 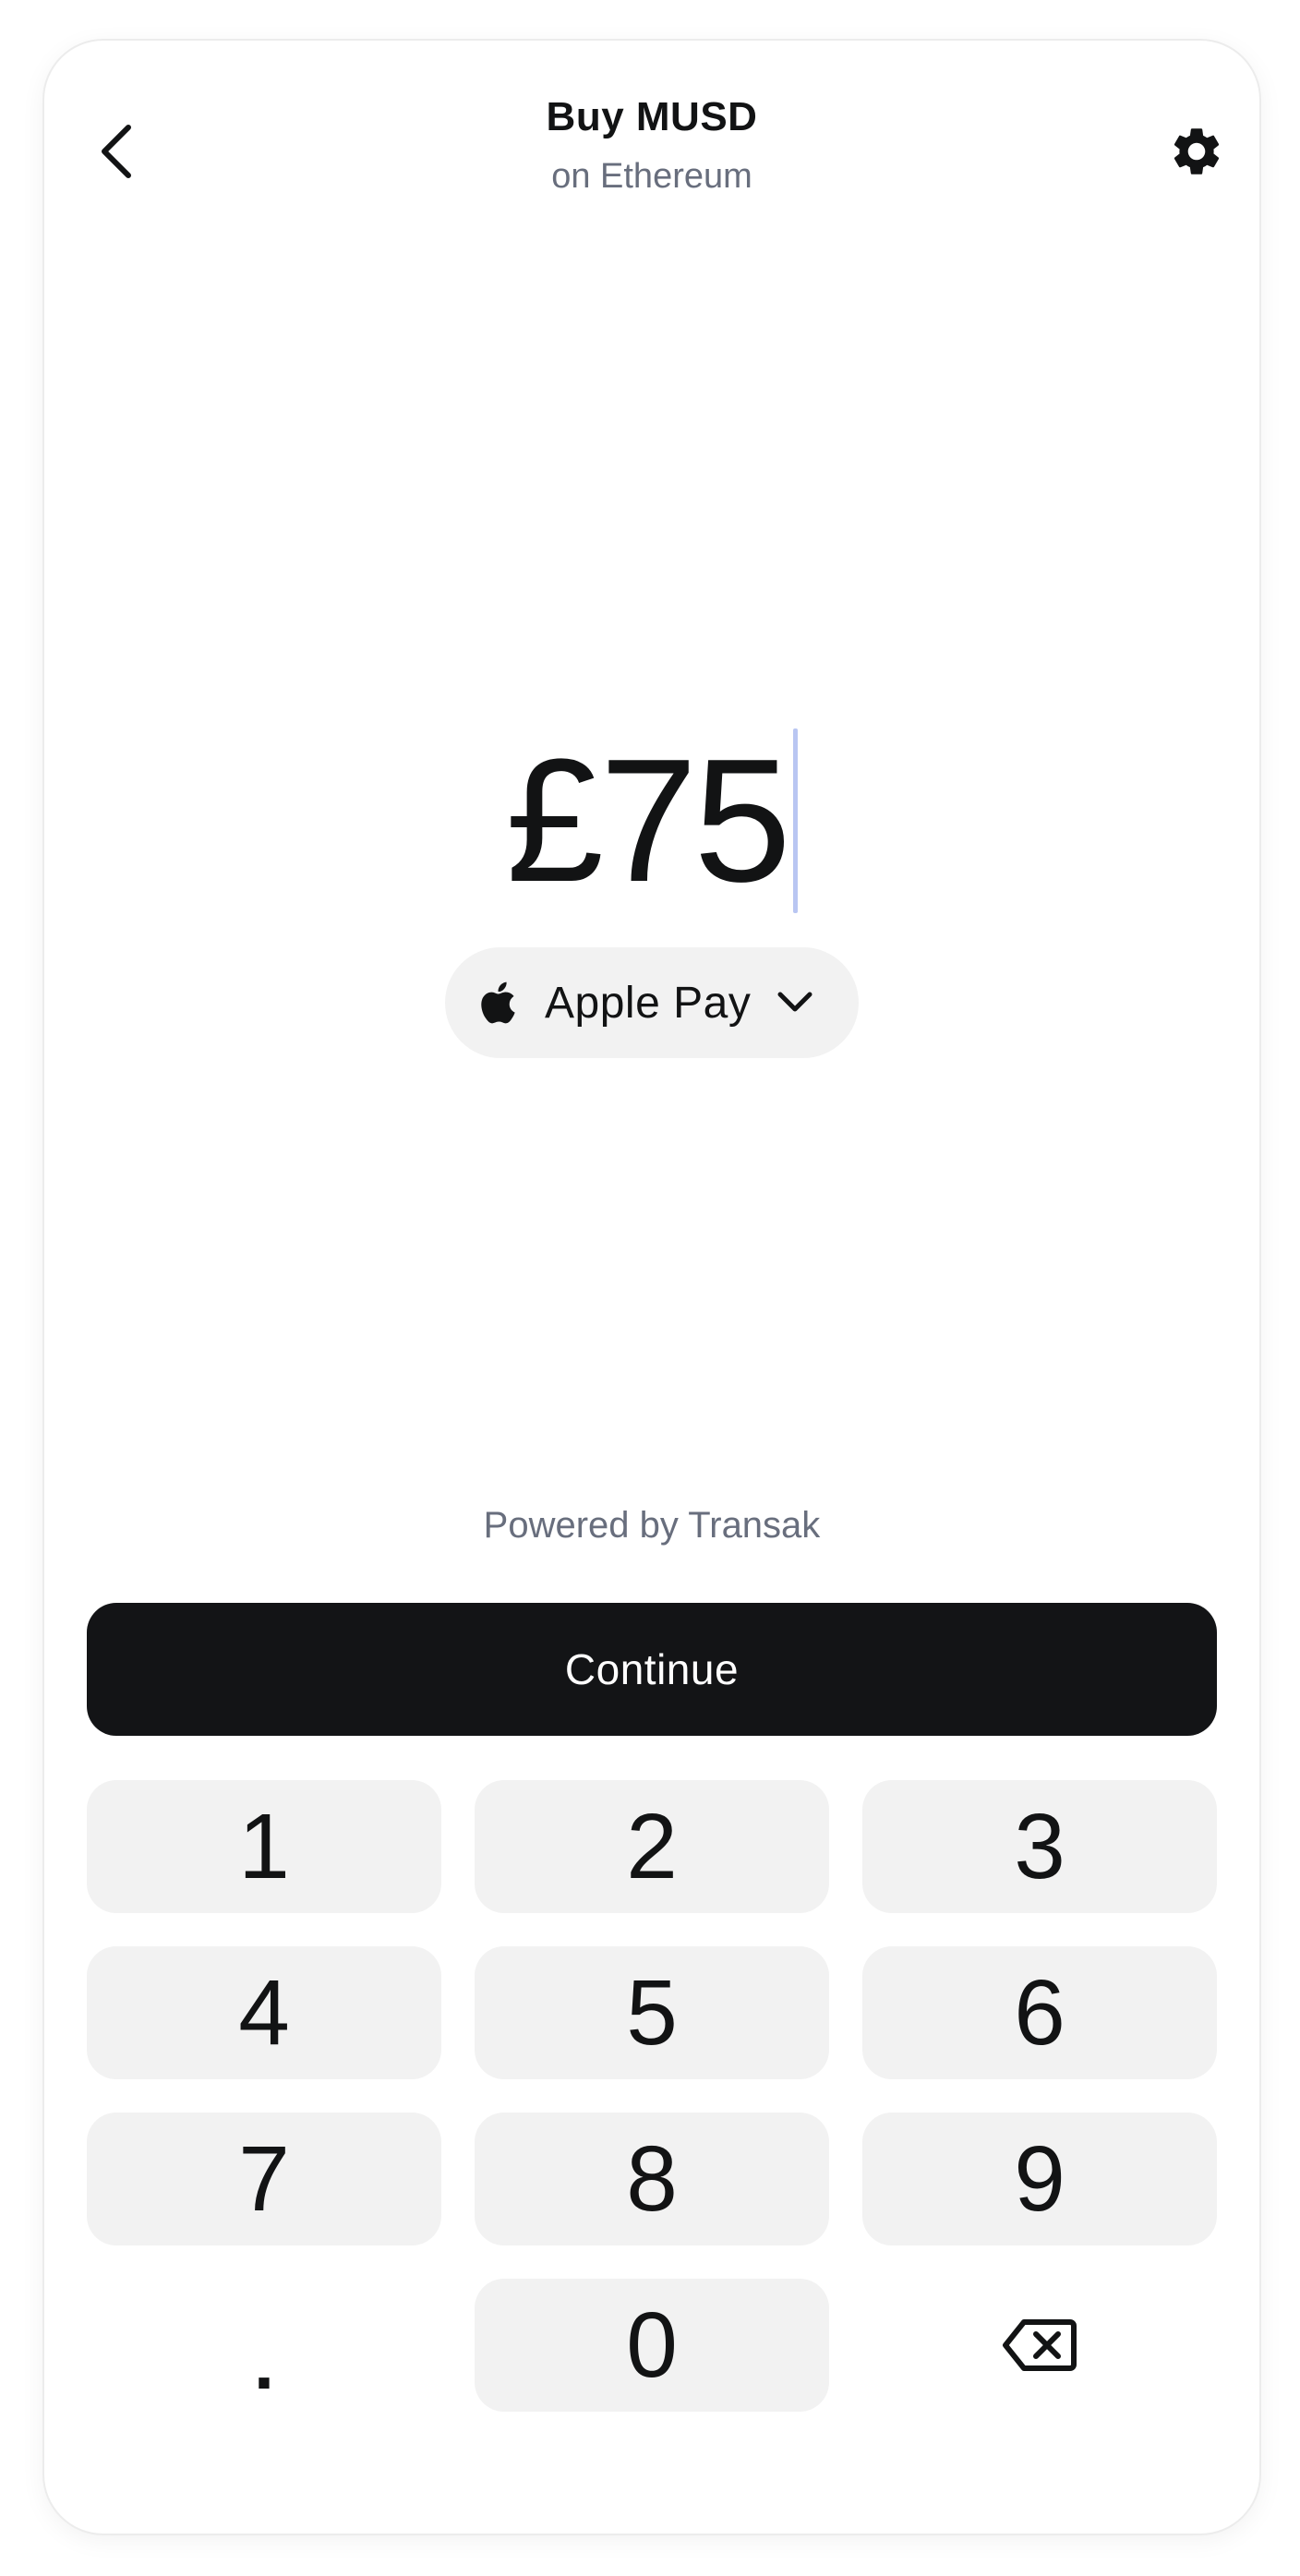 What do you see at coordinates (652, 1846) in the screenshot?
I see `key-2: 2` at bounding box center [652, 1846].